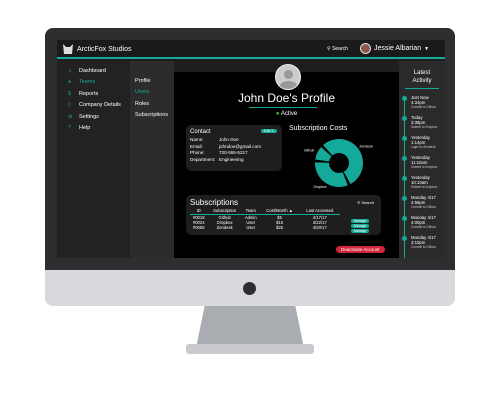 The image size is (500, 400). I want to click on profile-avatar, so click(288, 77).